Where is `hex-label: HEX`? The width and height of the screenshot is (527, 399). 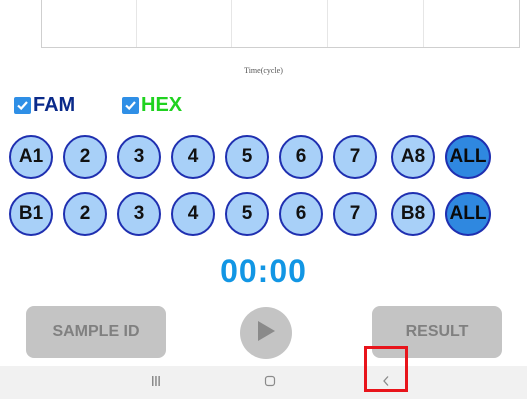
hex-label: HEX is located at coordinates (162, 105).